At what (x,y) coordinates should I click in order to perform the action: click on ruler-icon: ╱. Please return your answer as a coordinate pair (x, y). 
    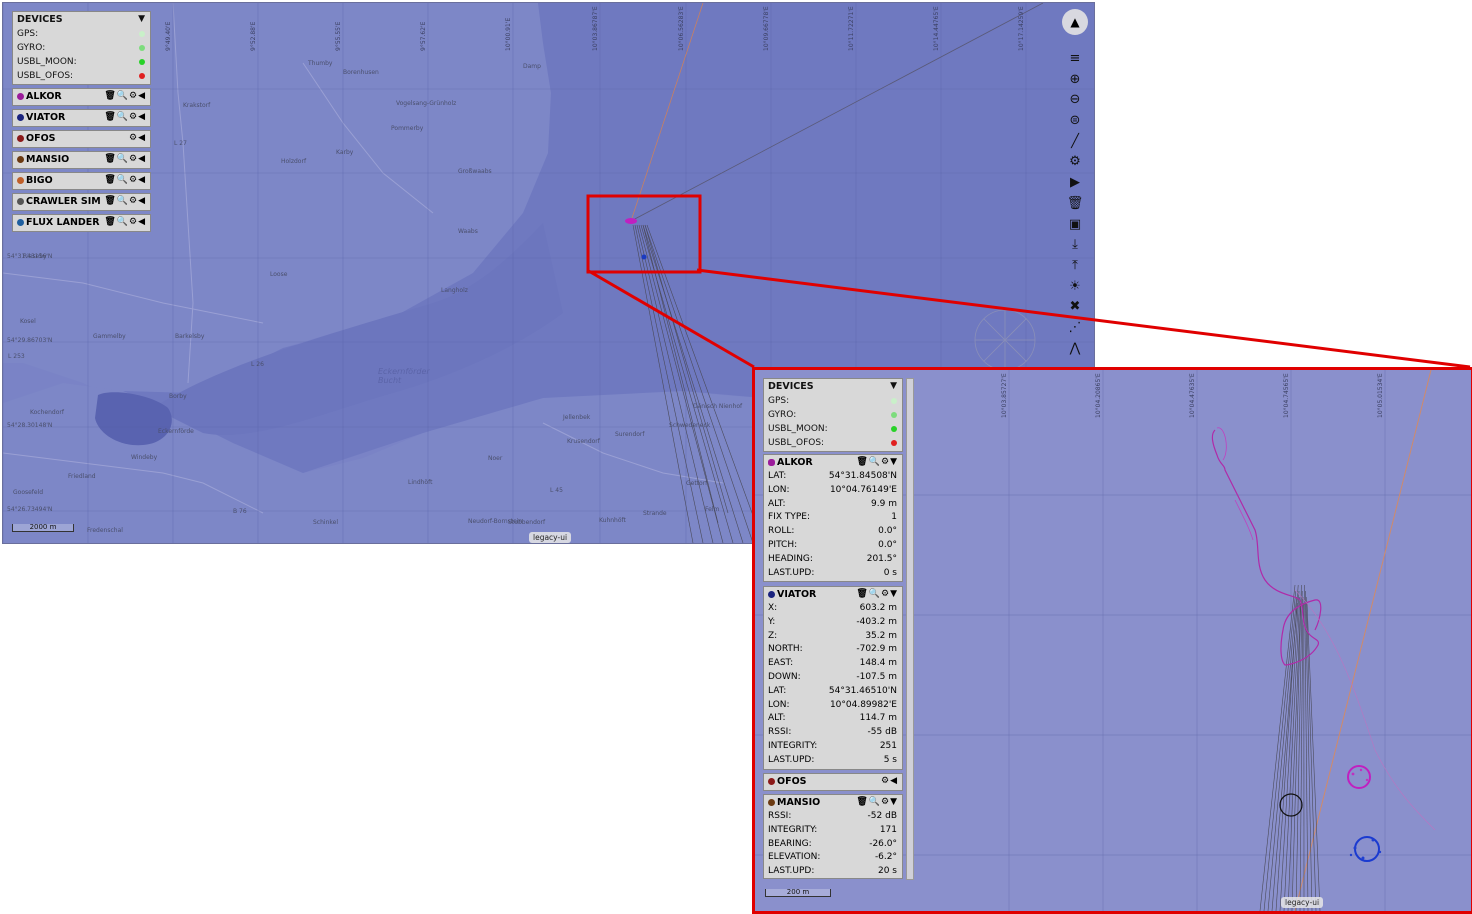
    Looking at the image, I should click on (1075, 142).